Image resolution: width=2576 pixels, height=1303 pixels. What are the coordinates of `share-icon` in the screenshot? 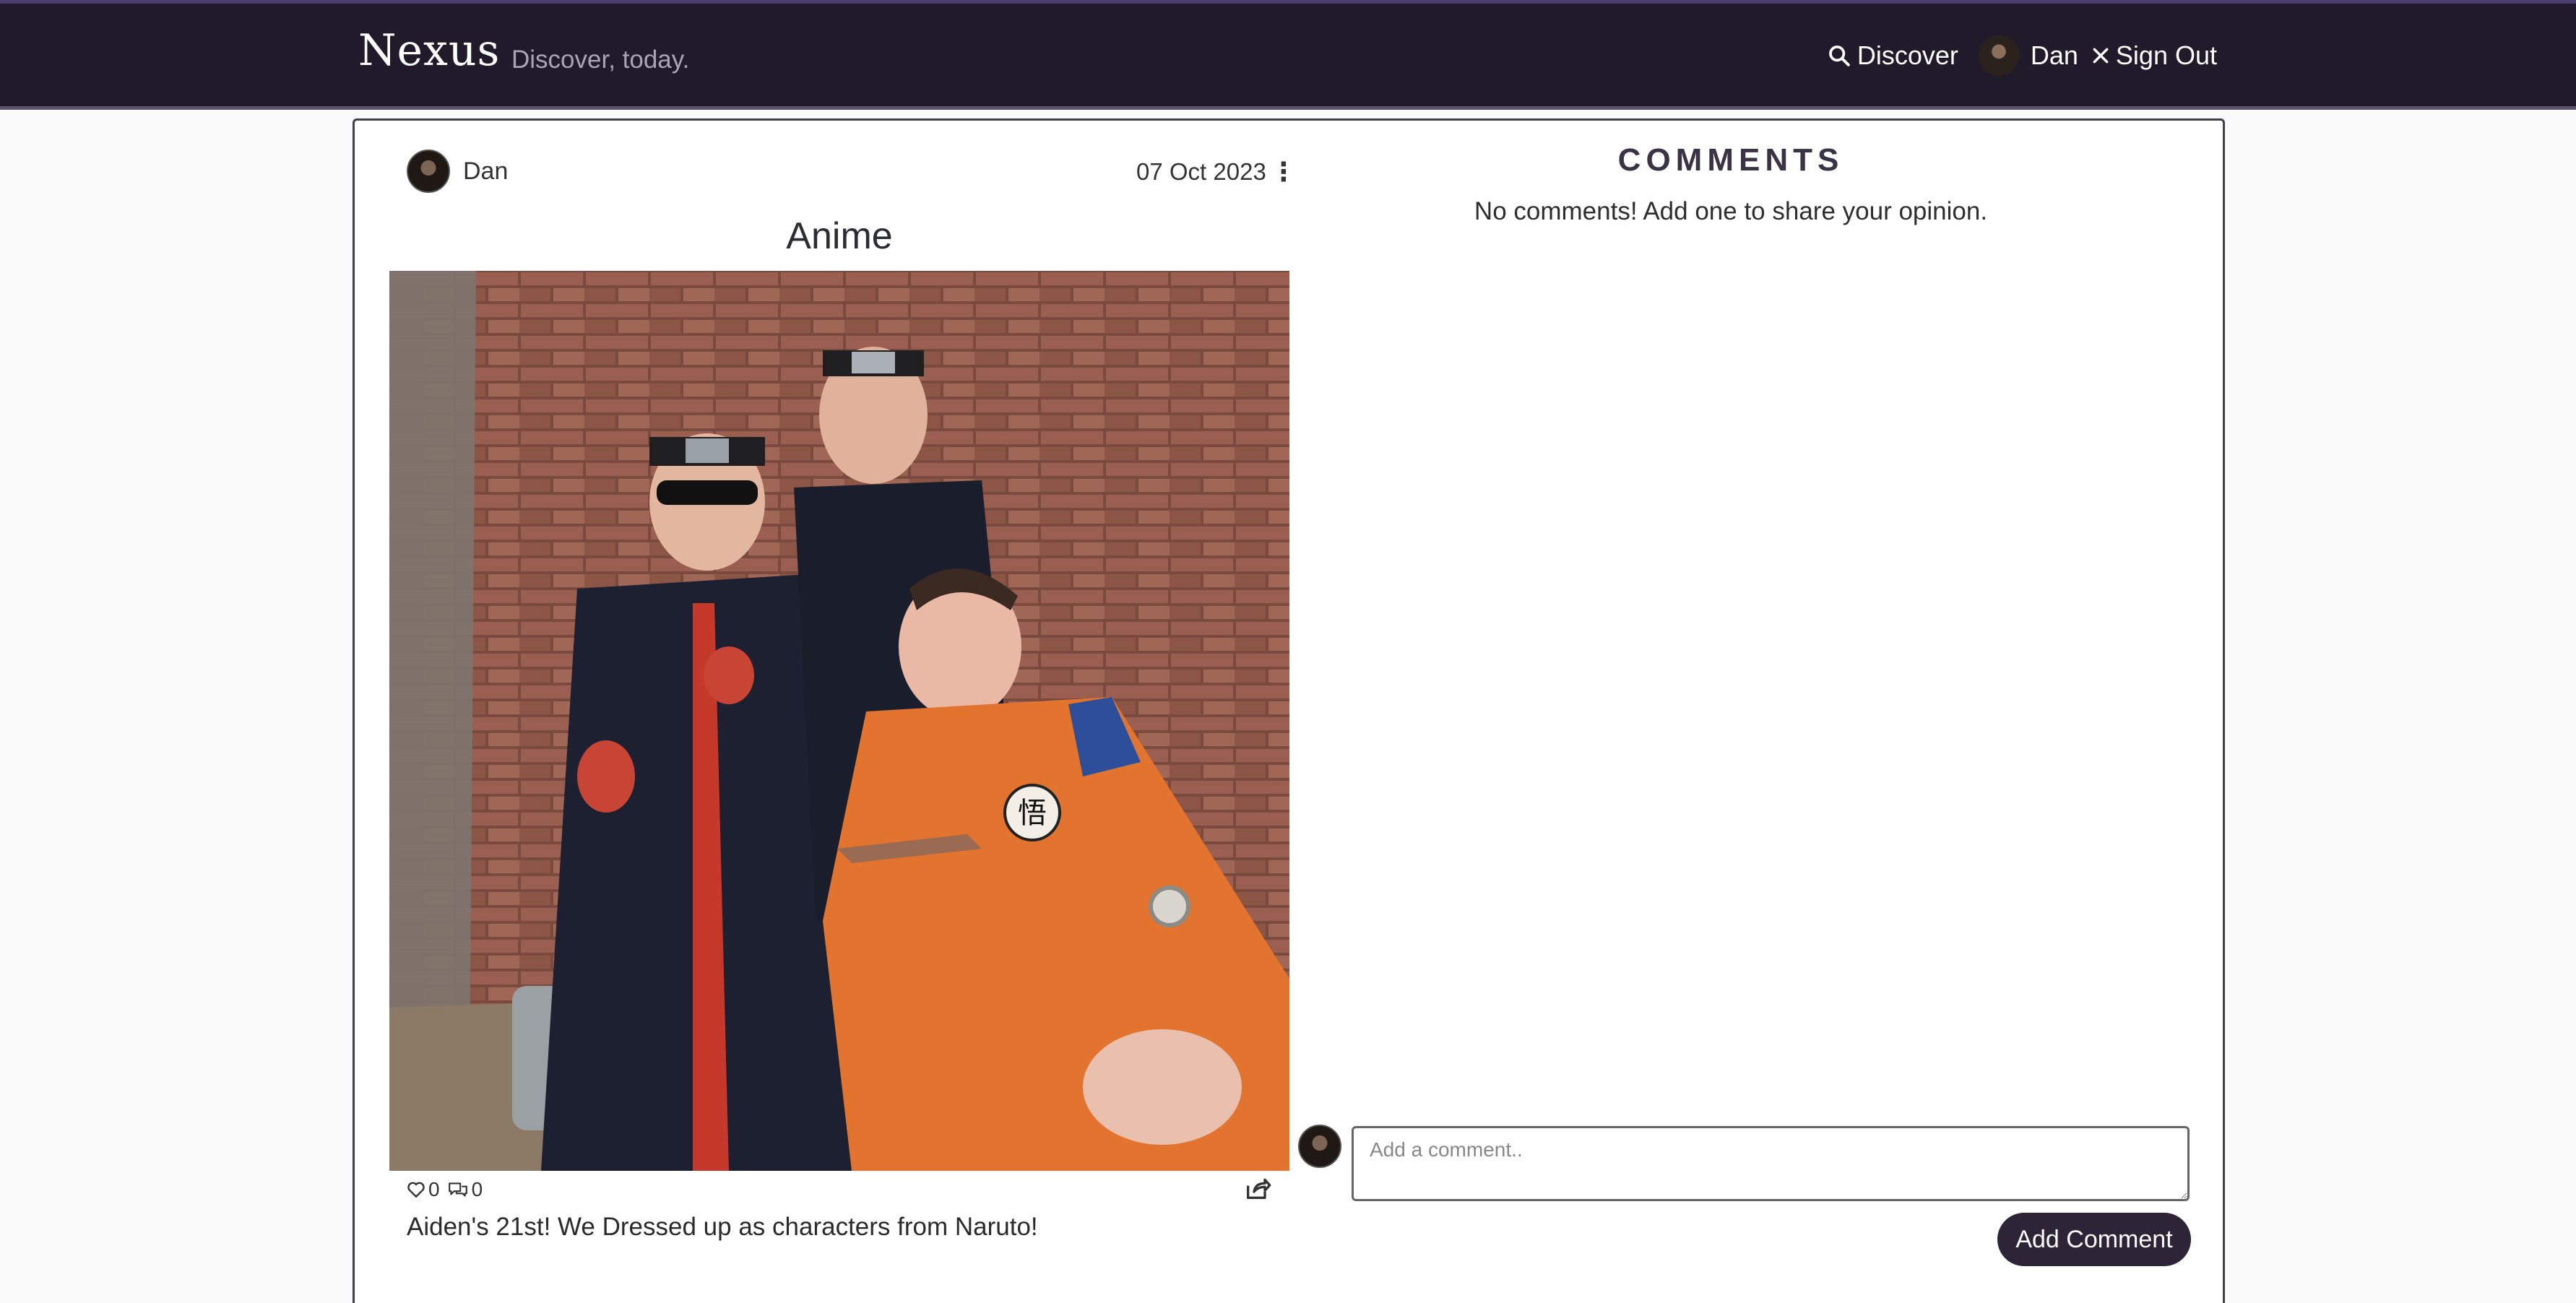 It's located at (1259, 1189).